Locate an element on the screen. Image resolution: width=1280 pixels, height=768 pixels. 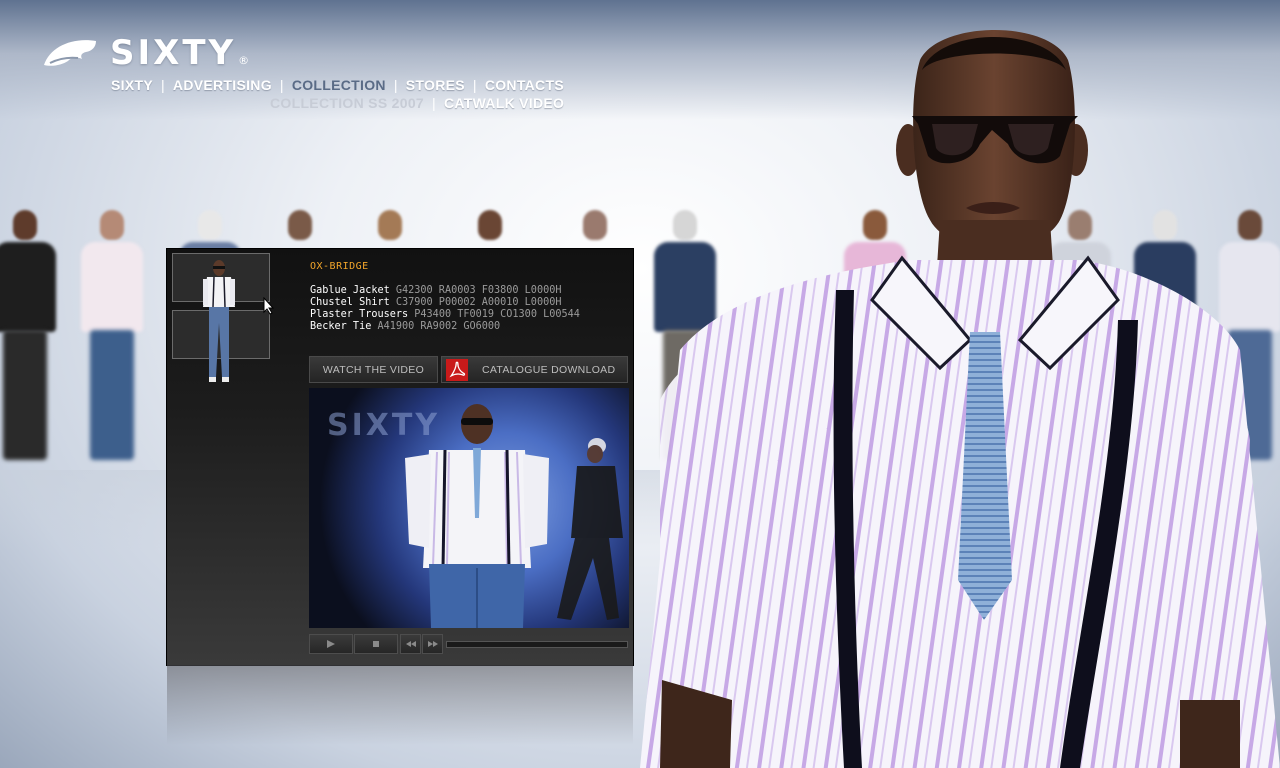
fast-forward-button is located at coordinates (432, 644).